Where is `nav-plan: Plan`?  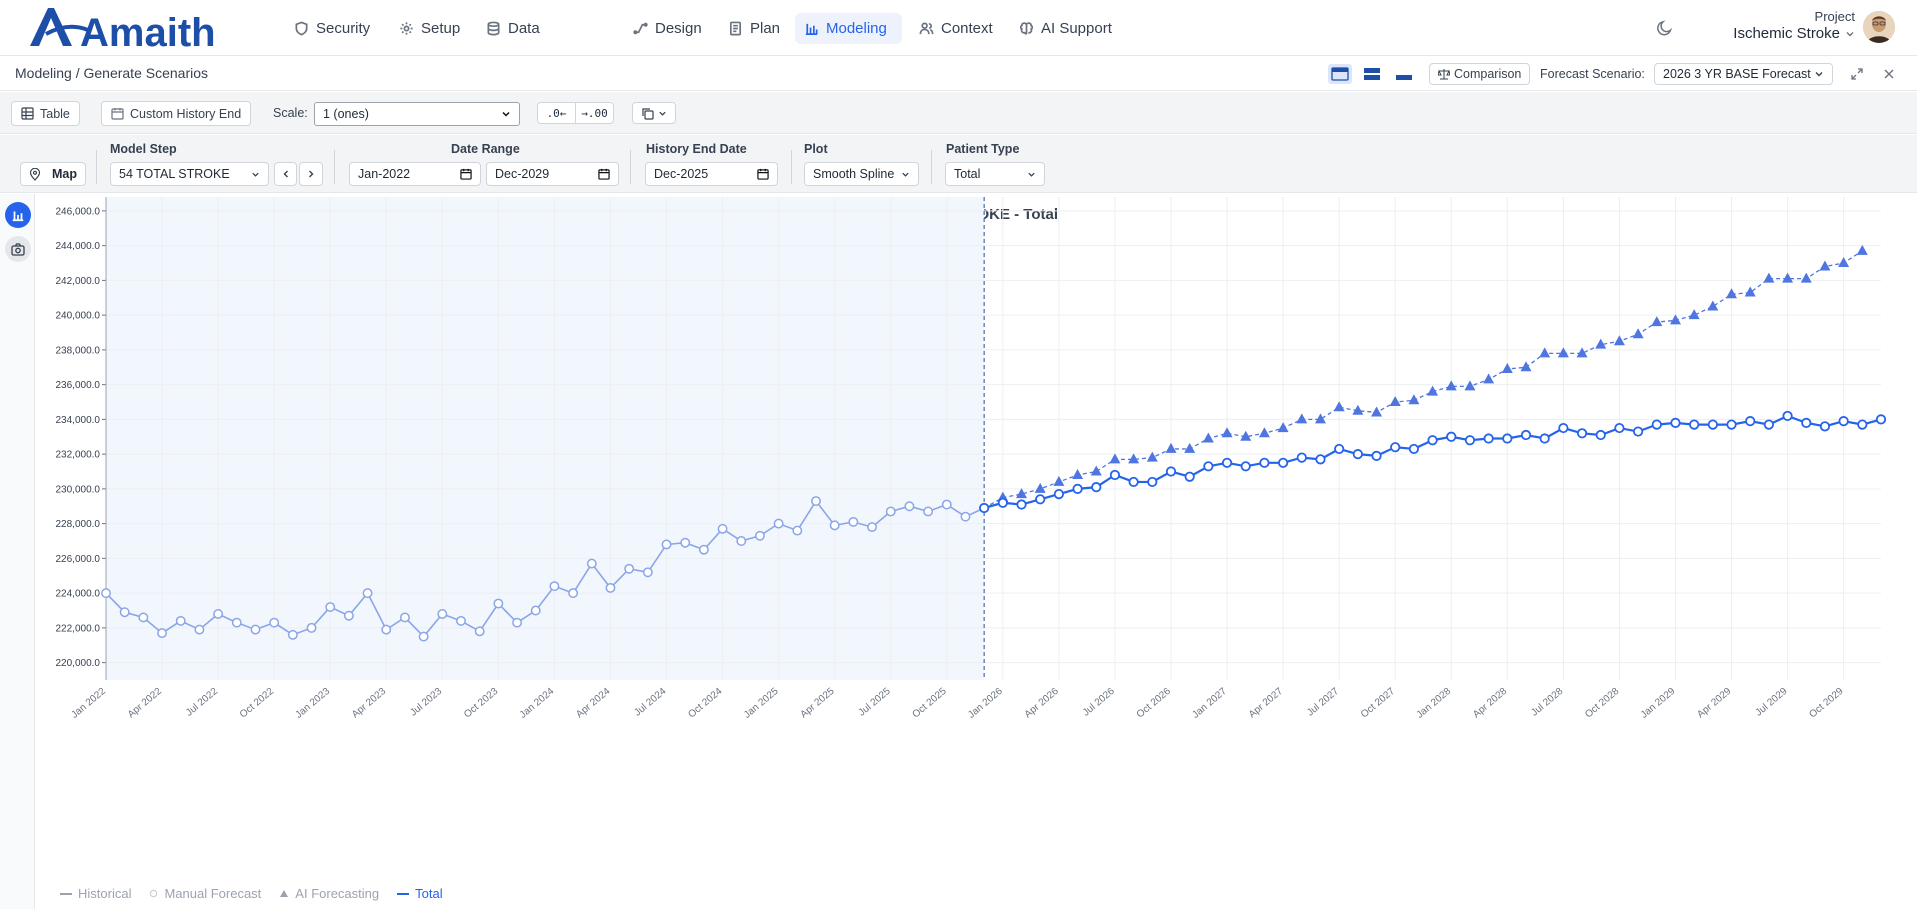
nav-plan: Plan is located at coordinates (754, 28).